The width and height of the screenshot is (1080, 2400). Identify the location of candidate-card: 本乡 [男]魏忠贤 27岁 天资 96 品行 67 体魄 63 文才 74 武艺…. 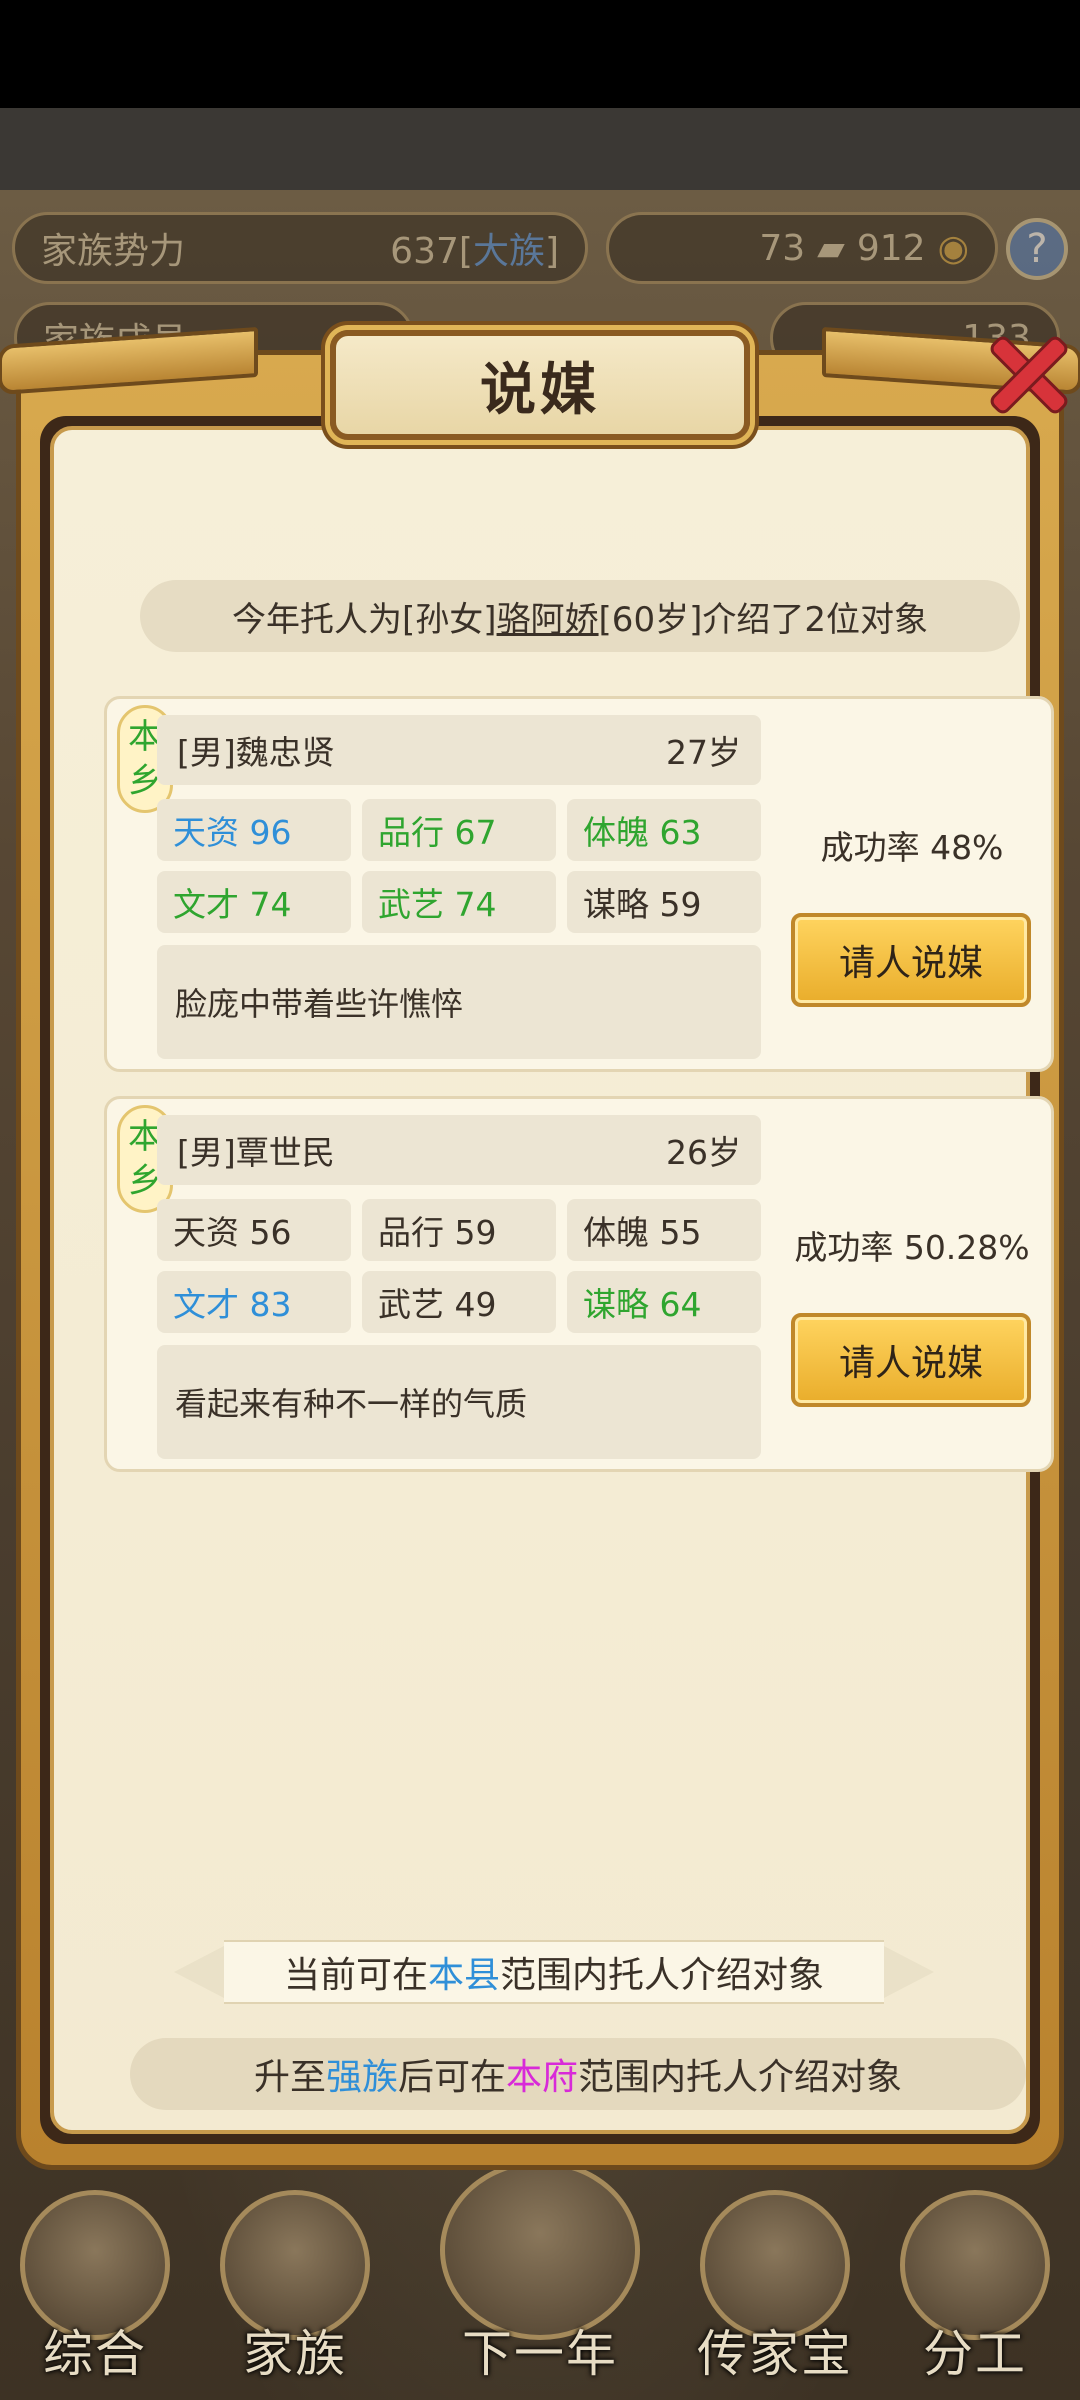
(579, 884).